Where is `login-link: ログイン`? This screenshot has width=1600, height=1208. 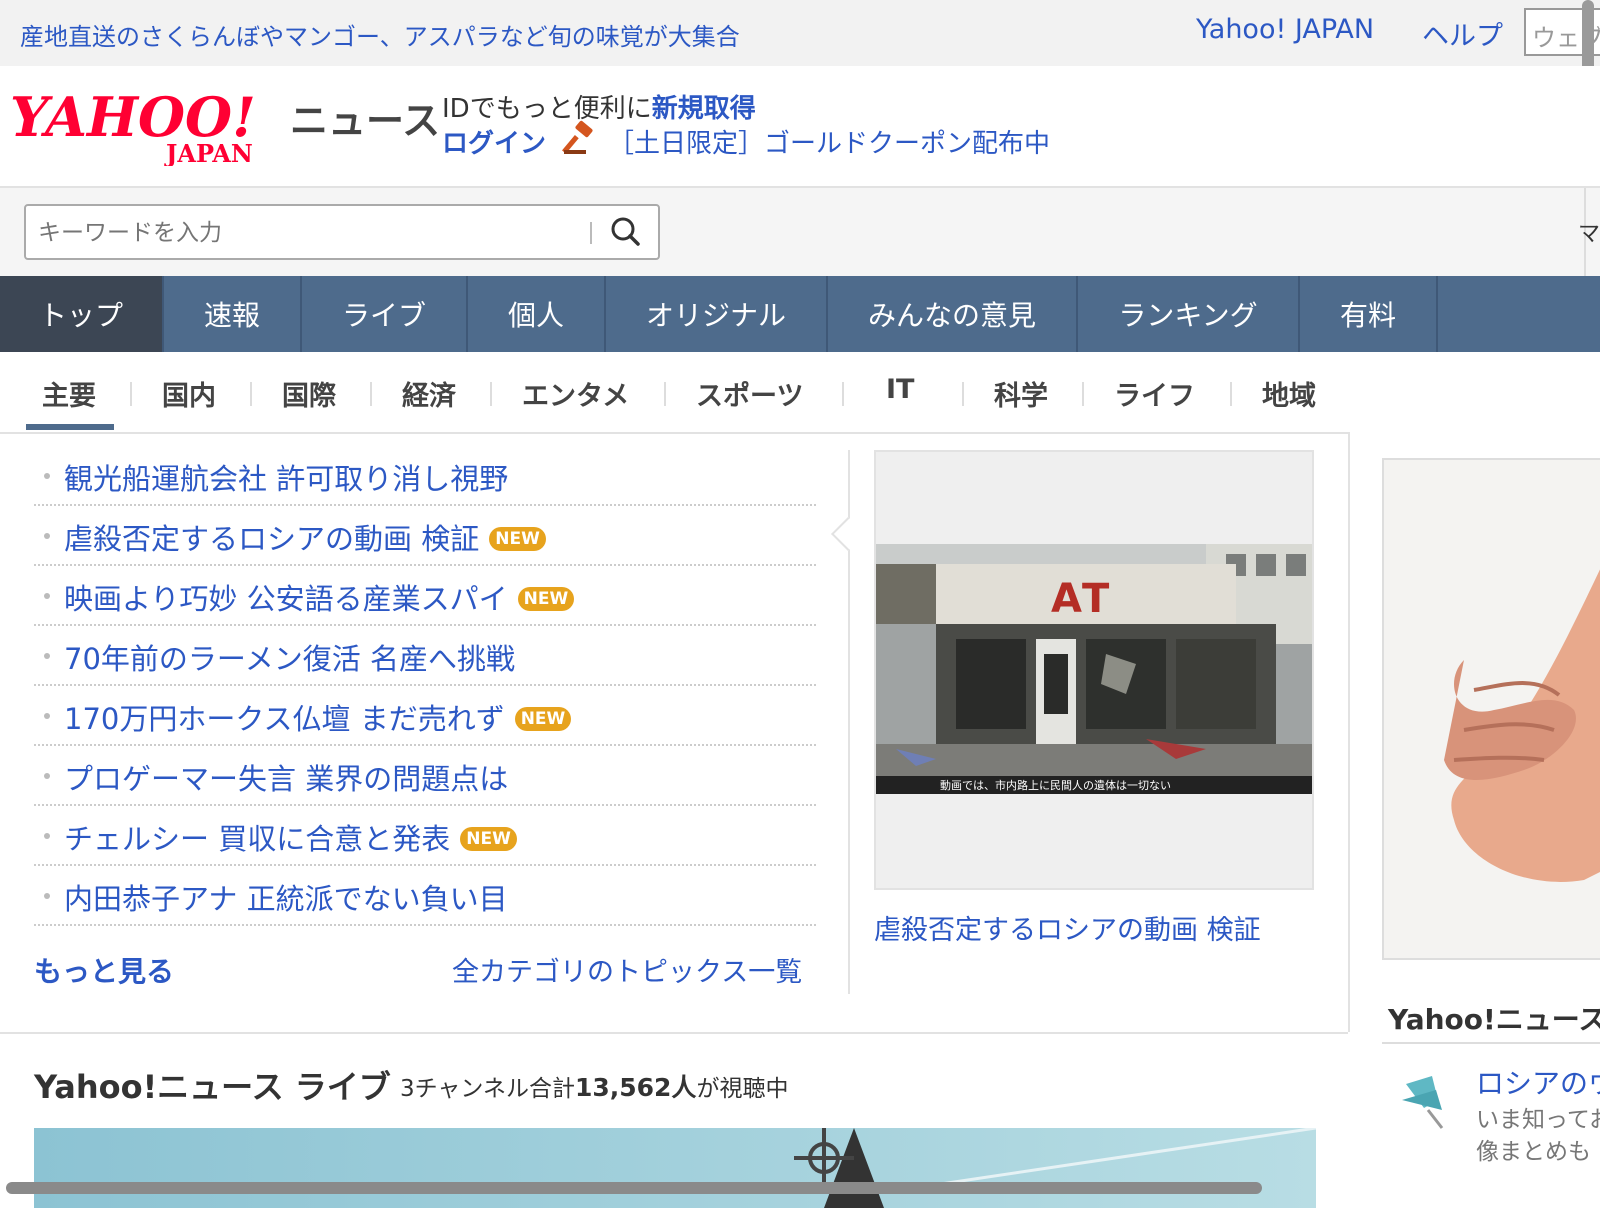
login-link: ログイン is located at coordinates (494, 141).